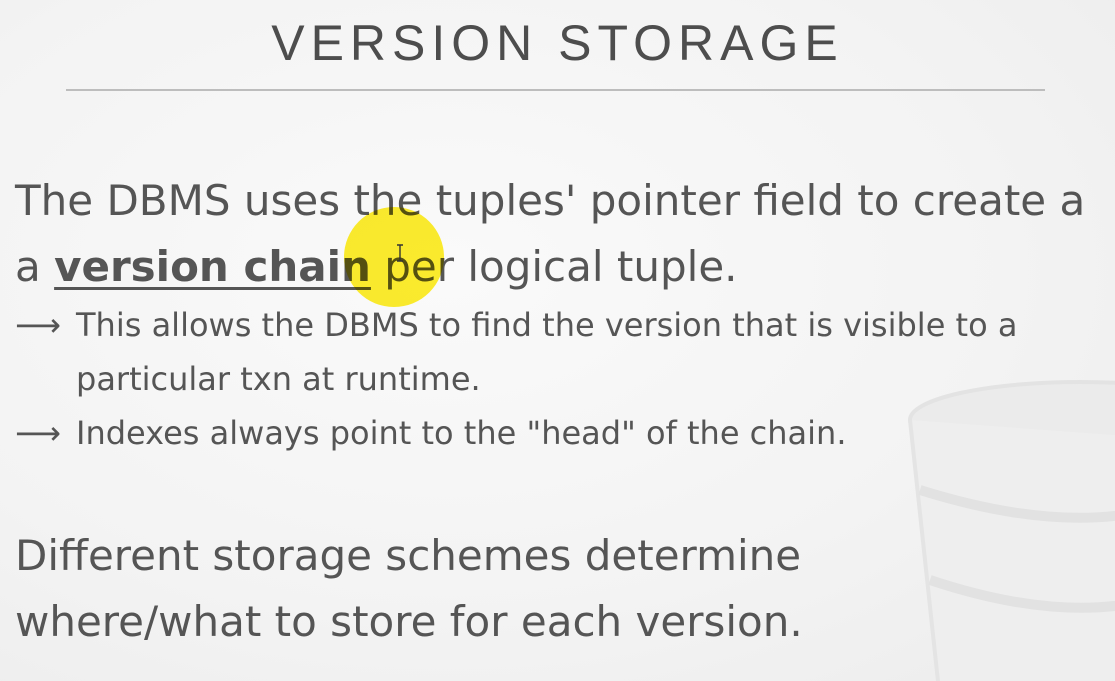 This screenshot has height=681, width=1115. What do you see at coordinates (555, 90) in the screenshot?
I see `title-divider` at bounding box center [555, 90].